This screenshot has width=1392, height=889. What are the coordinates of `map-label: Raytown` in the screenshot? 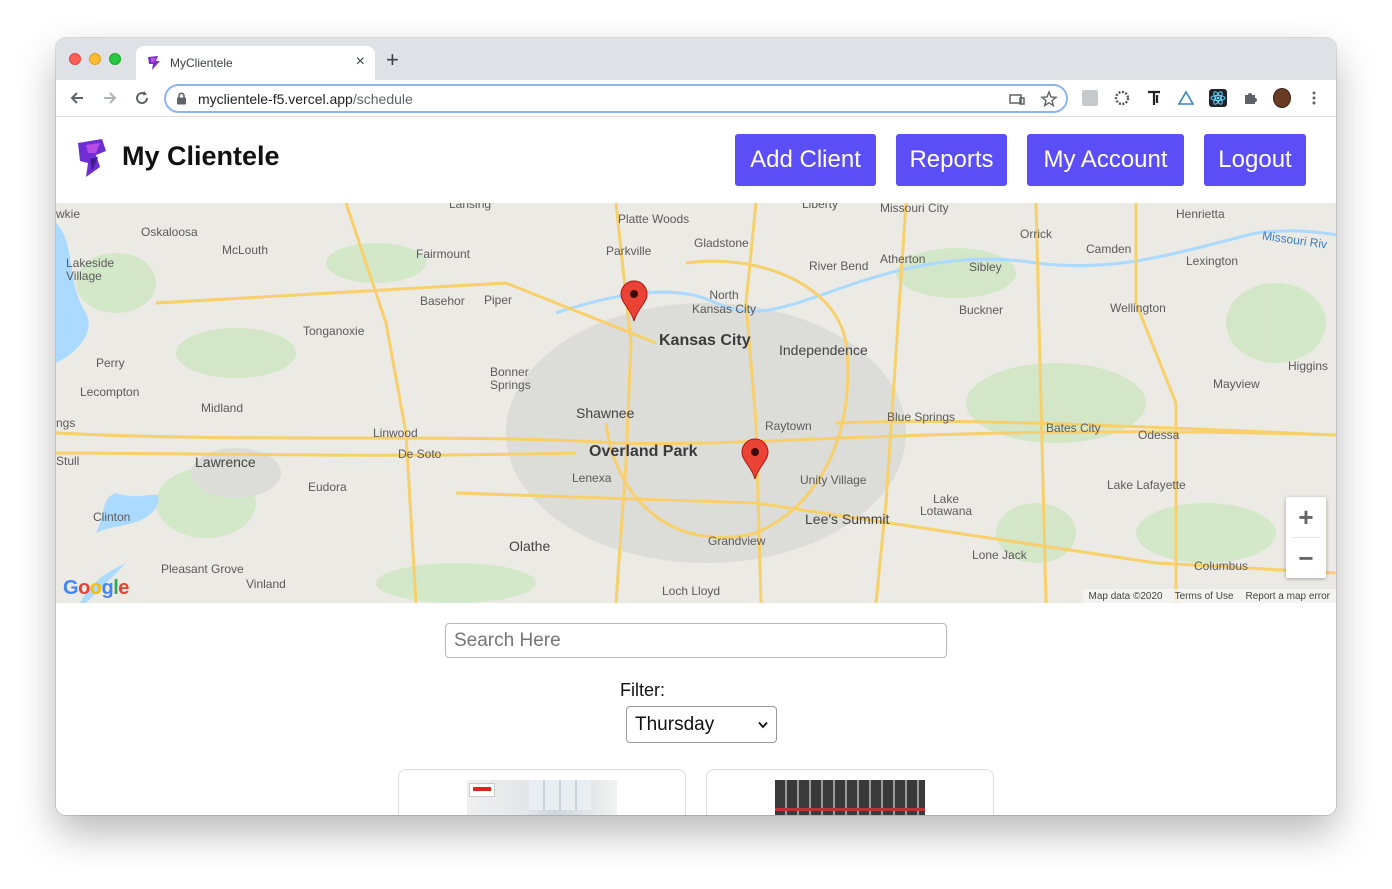 It's located at (788, 426).